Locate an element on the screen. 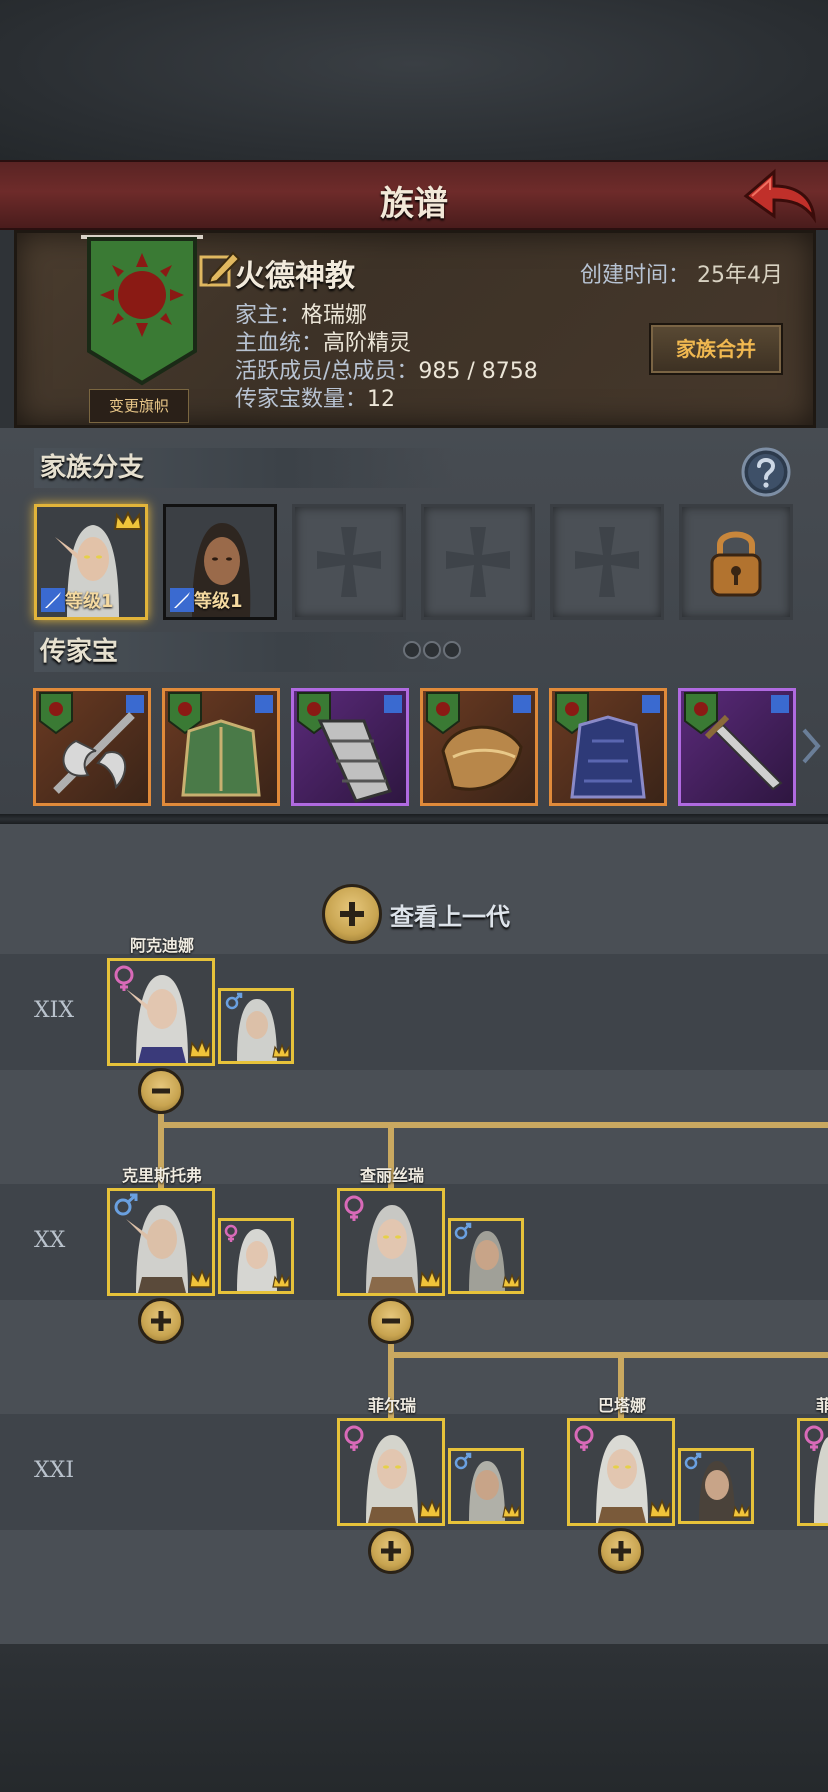 Image resolution: width=828 pixels, height=1792 pixels. create-time: 创建时间： 25年4月 is located at coordinates (681, 273).